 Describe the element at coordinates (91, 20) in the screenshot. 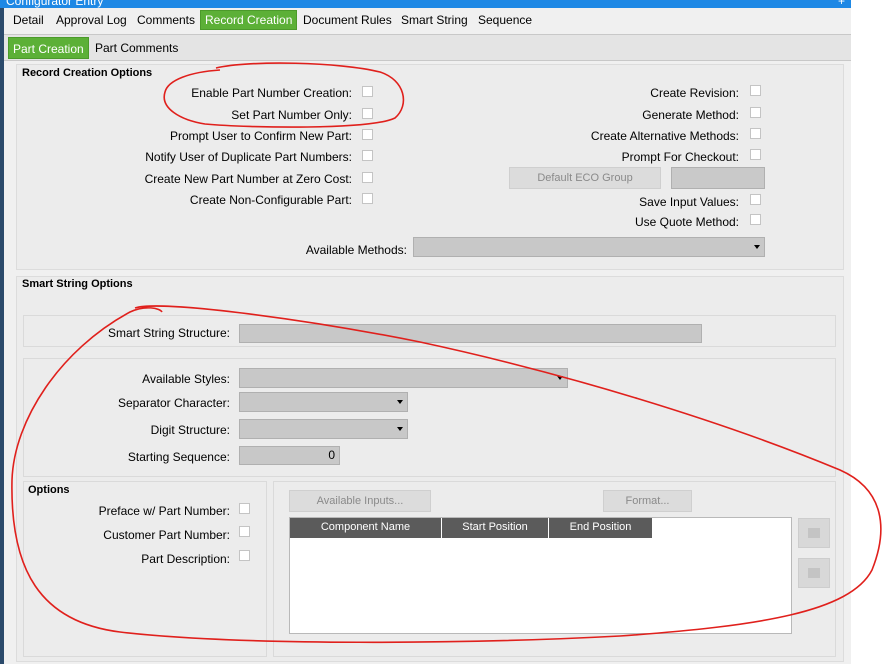

I see `tab-approval-log: Approval Log` at that location.